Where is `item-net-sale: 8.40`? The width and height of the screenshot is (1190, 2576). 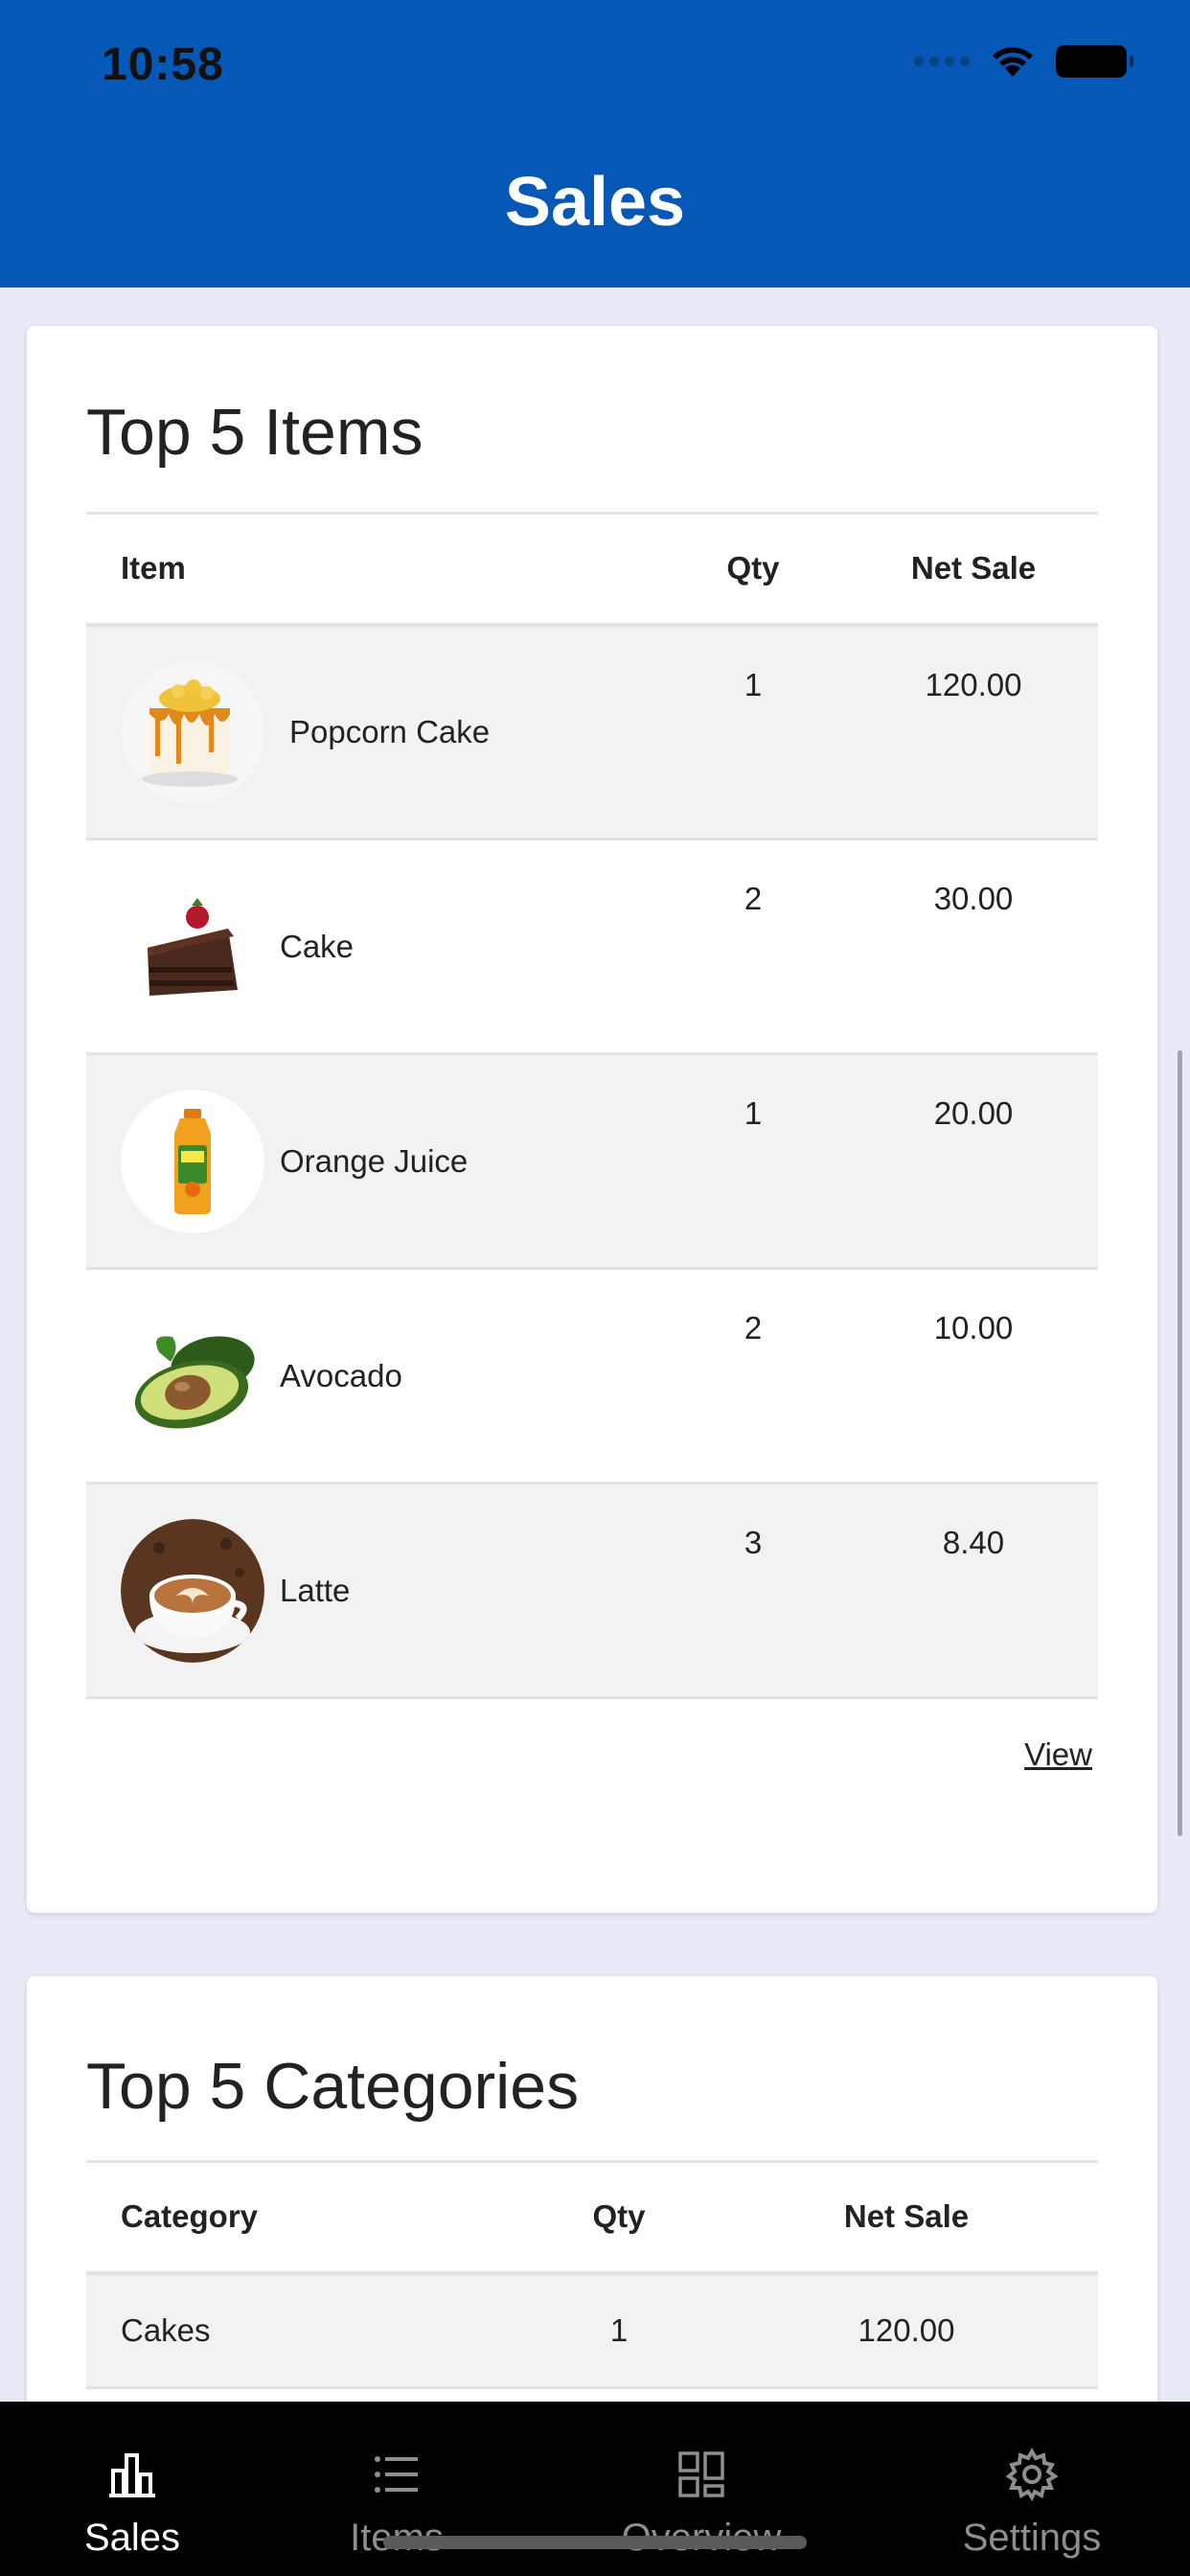
item-net-sale: 8.40 is located at coordinates (974, 1591).